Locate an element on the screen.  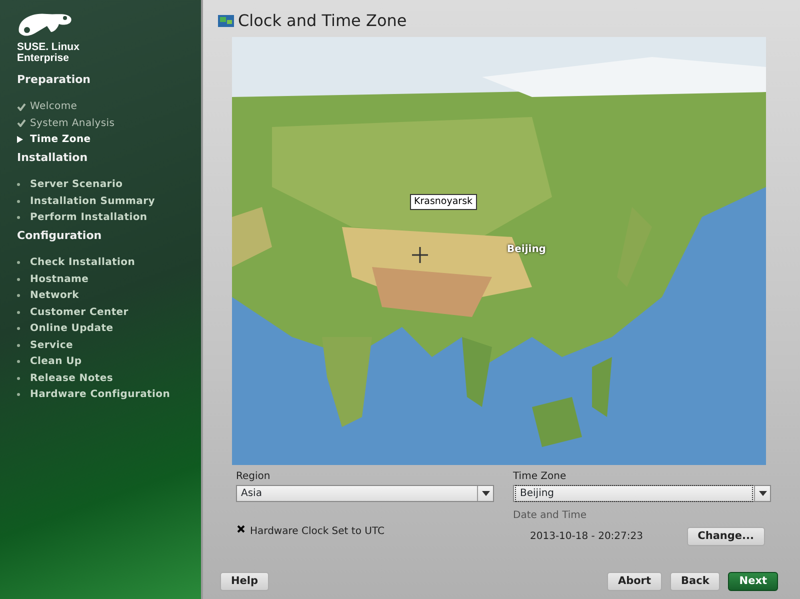
brand-name: SUSE. Linux is located at coordinates (48, 47).